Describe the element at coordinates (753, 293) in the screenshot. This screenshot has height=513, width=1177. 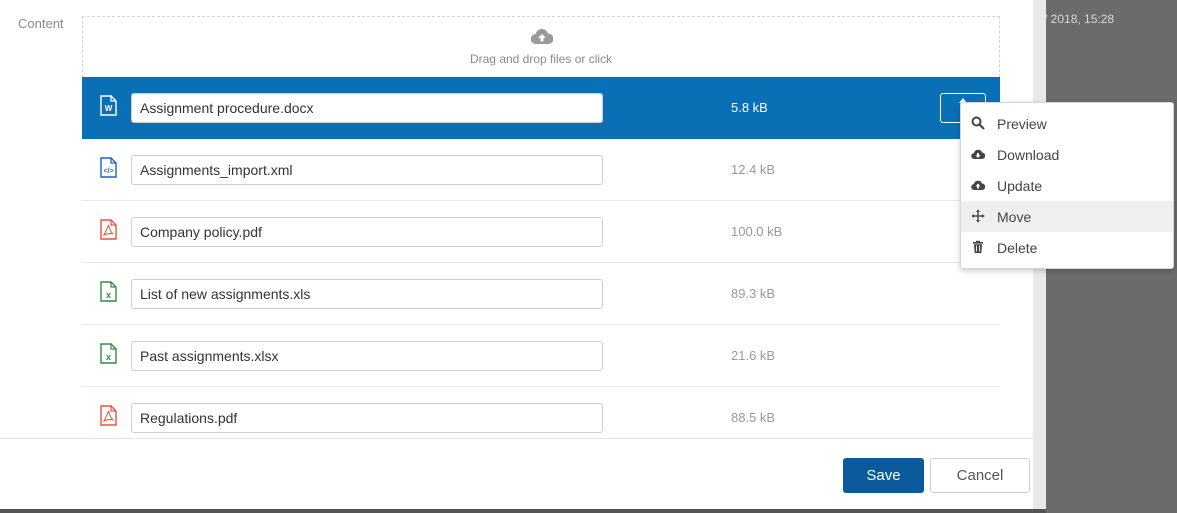
I see `file-size: 89.3 kB` at that location.